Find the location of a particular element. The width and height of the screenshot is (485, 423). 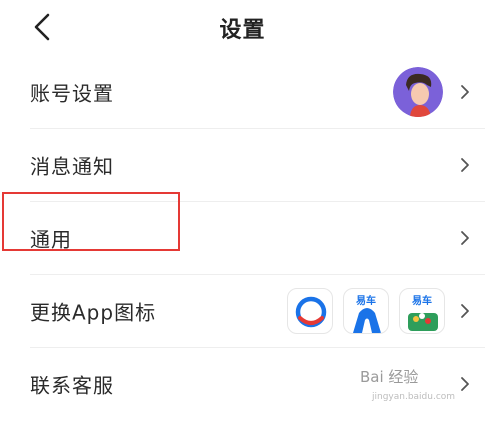

app-icon-option-3-text: 易车 is located at coordinates (422, 301).